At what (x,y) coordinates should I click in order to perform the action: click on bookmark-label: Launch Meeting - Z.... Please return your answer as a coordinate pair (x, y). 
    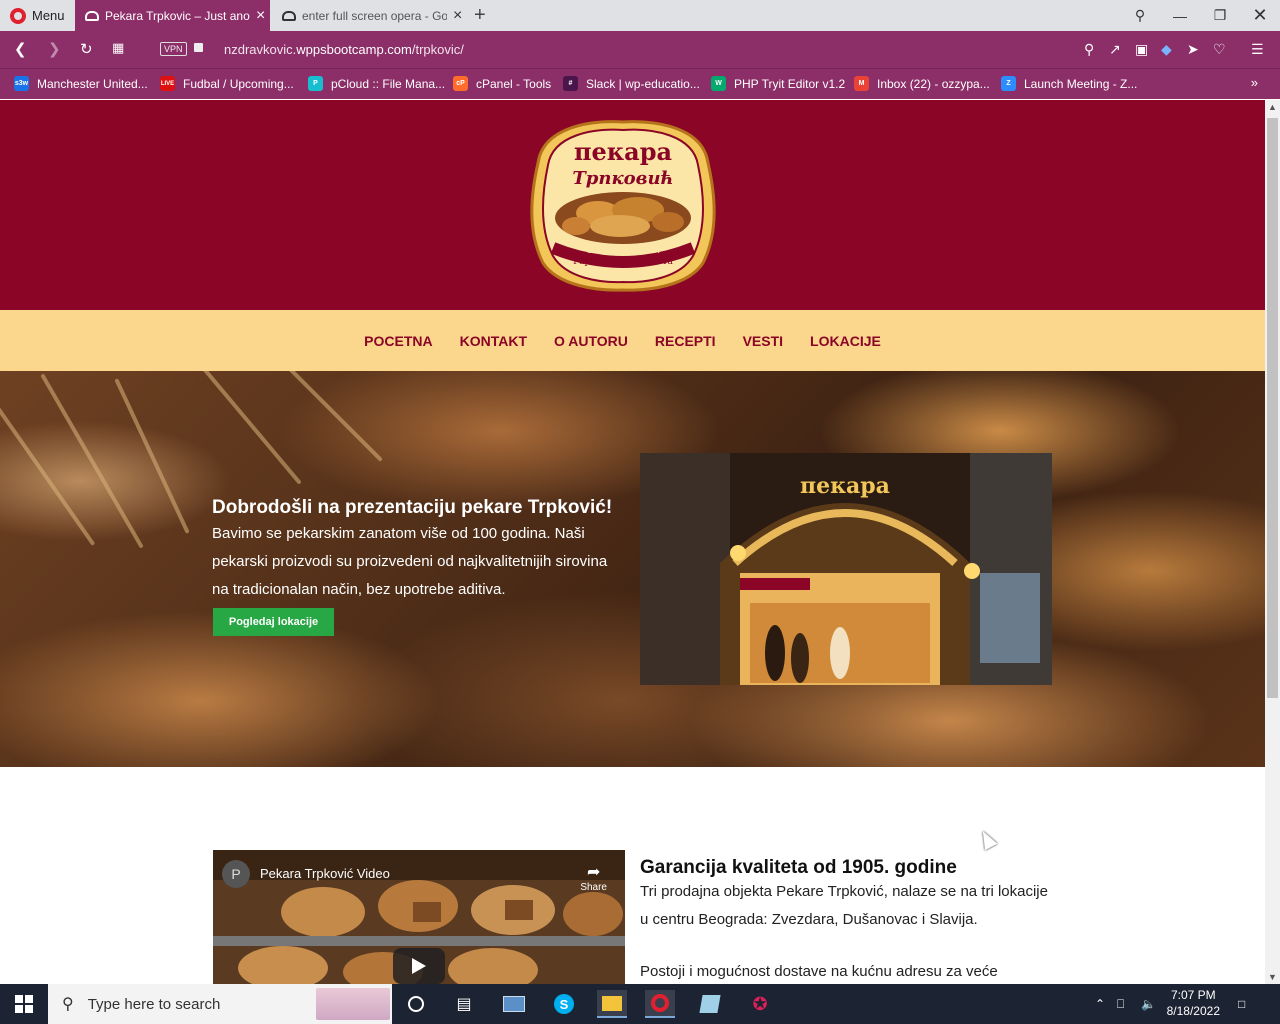
    Looking at the image, I should click on (1081, 83).